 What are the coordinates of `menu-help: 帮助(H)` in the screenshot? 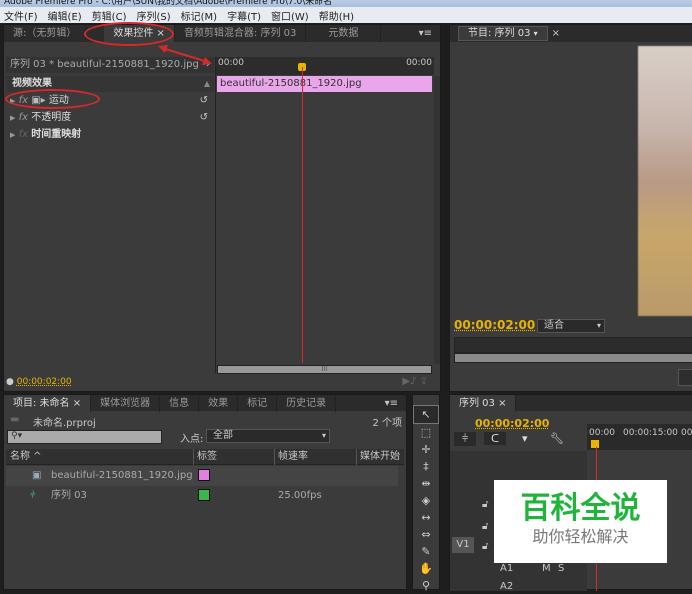 It's located at (336, 15).